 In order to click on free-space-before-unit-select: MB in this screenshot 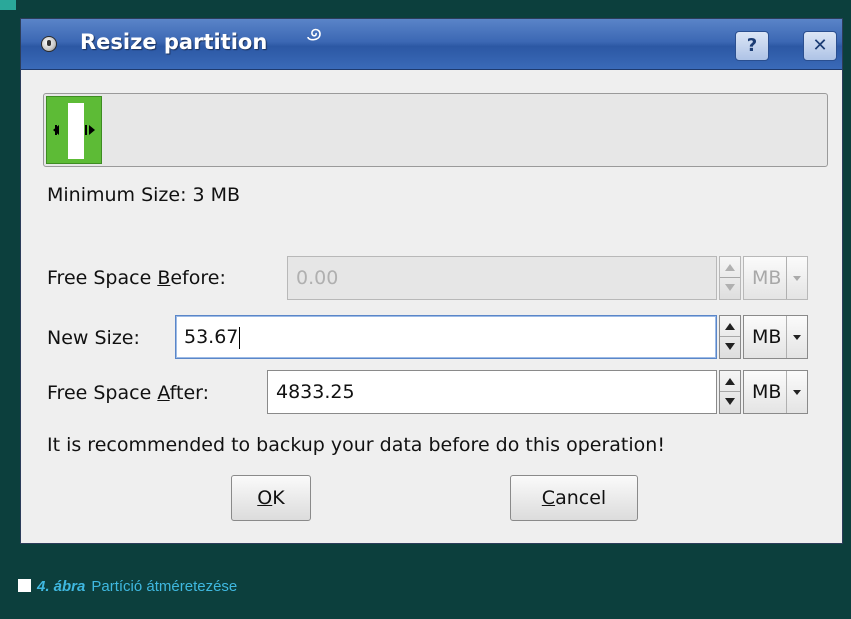, I will do `click(775, 278)`.